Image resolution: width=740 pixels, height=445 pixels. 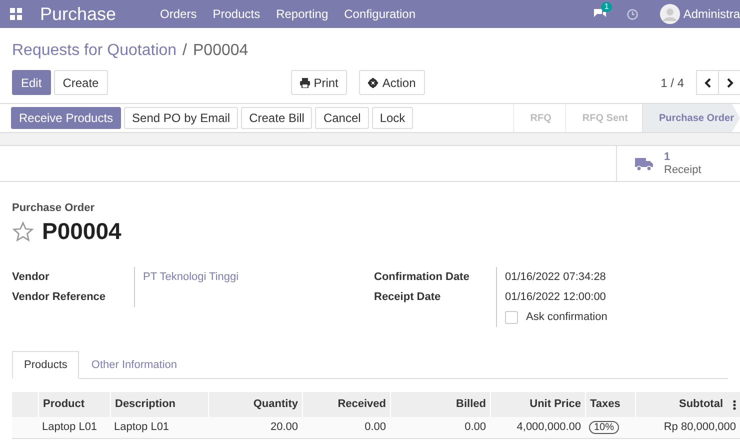 I want to click on edit-button: Edit, so click(x=31, y=82).